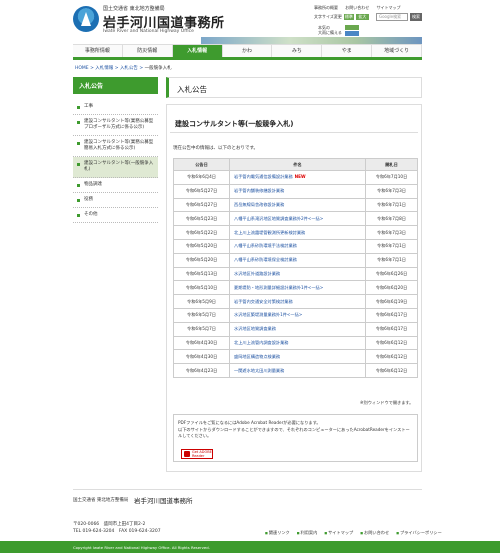  I want to click on table-row: 令和6年5月13日 水沢地区外道路設計業務 令和6年6月26日, so click(295, 274).